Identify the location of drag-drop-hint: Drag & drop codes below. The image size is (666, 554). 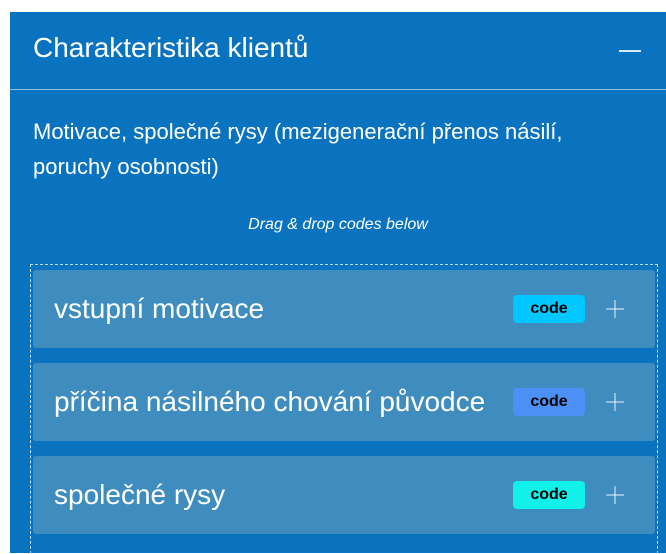
(338, 224).